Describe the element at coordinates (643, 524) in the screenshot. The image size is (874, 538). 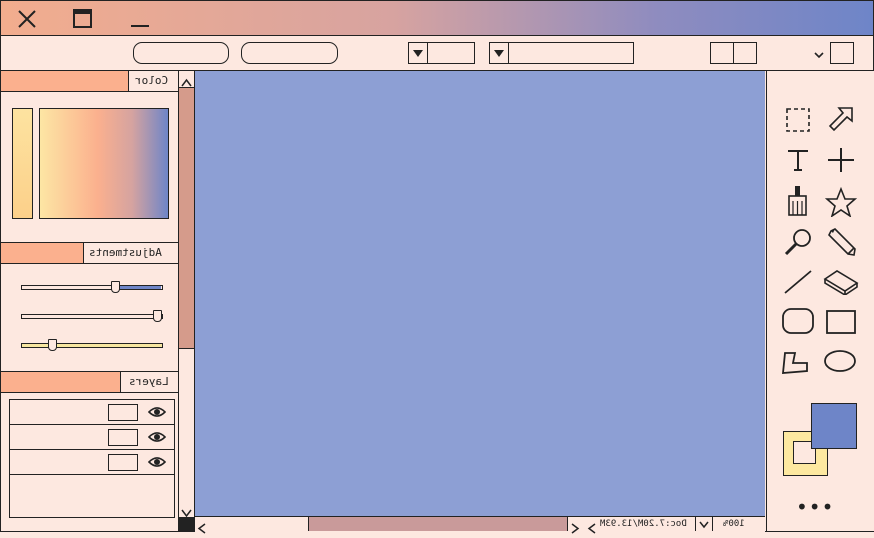
I see `doc-info-text: Doc:7.20M/13.93M` at that location.